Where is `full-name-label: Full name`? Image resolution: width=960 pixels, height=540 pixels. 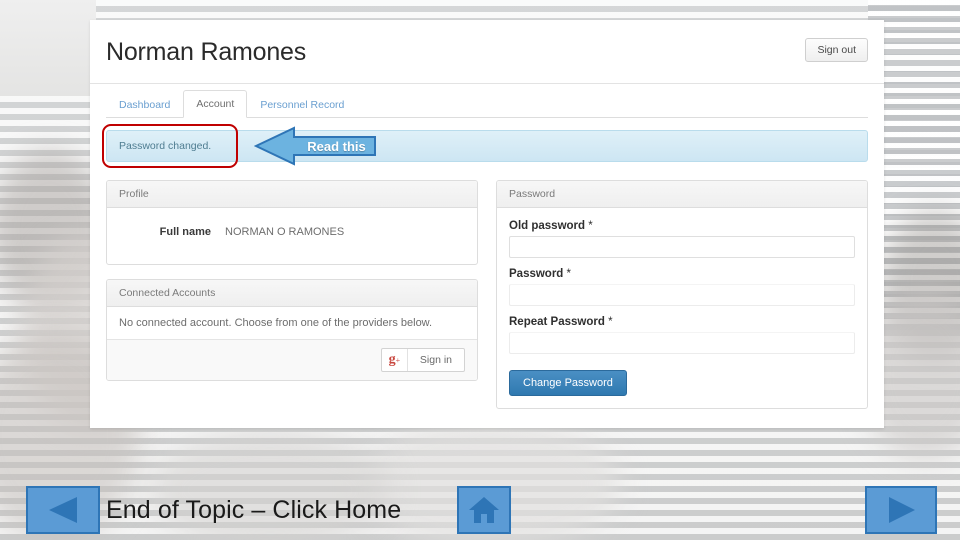 full-name-label: Full name is located at coordinates (185, 232).